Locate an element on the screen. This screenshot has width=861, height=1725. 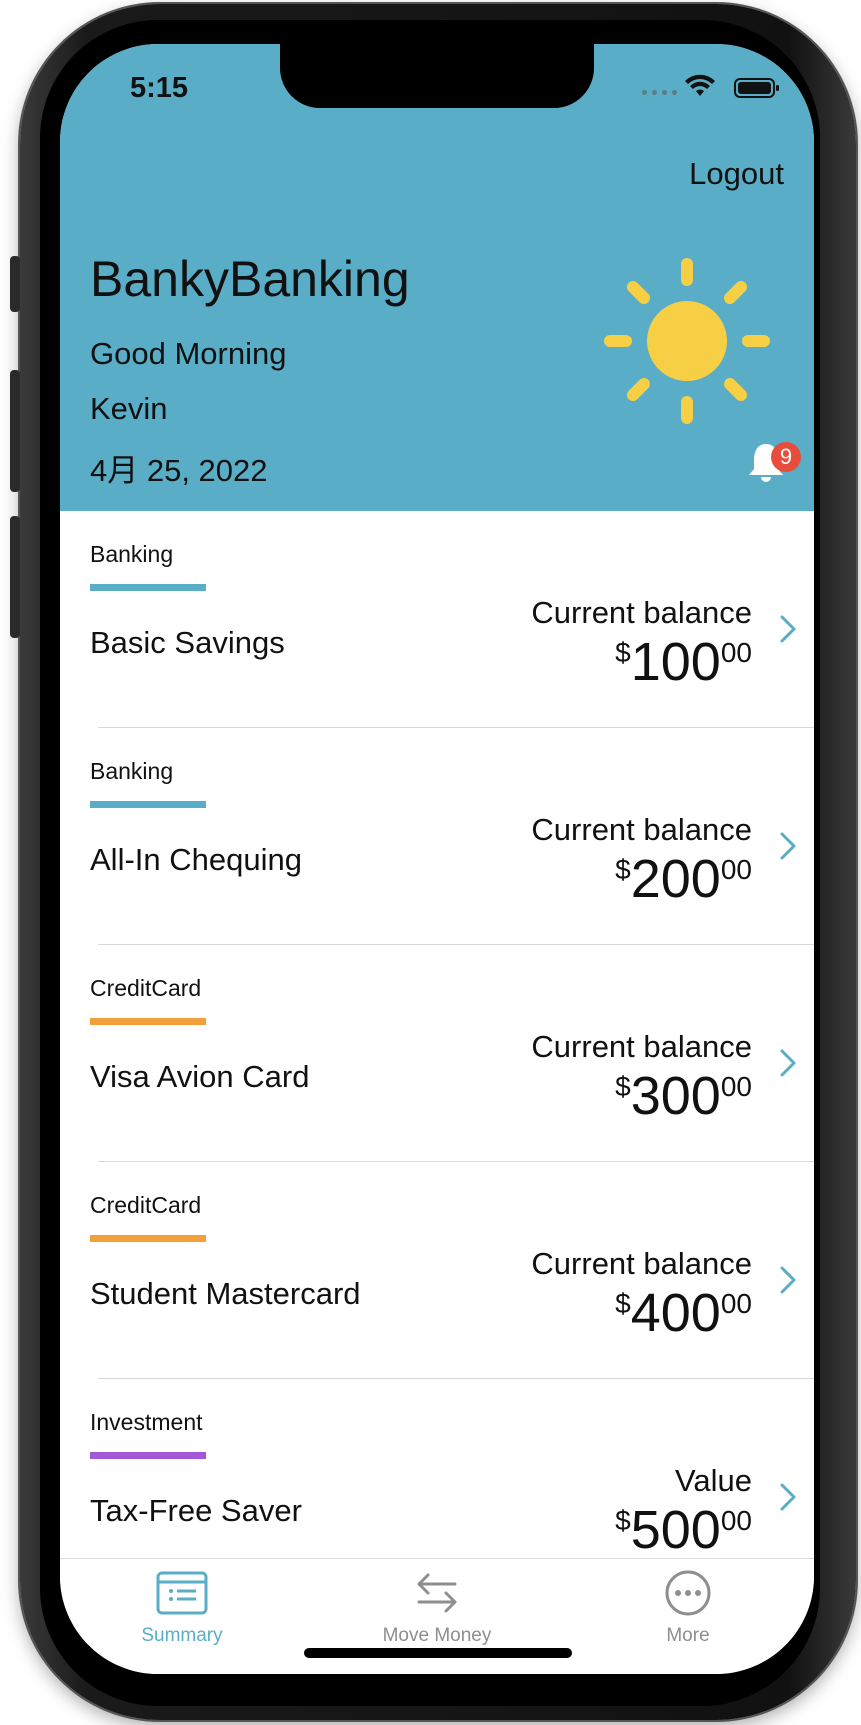
tab-summary: Summary is located at coordinates (182, 1607).